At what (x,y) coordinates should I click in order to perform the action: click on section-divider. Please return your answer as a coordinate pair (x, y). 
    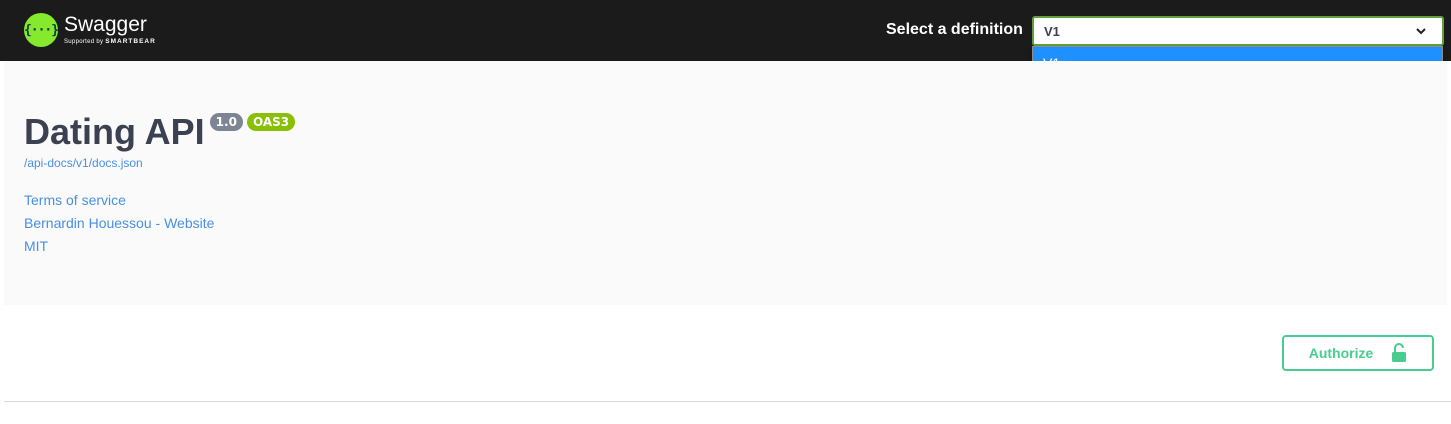
    Looking at the image, I should click on (727, 401).